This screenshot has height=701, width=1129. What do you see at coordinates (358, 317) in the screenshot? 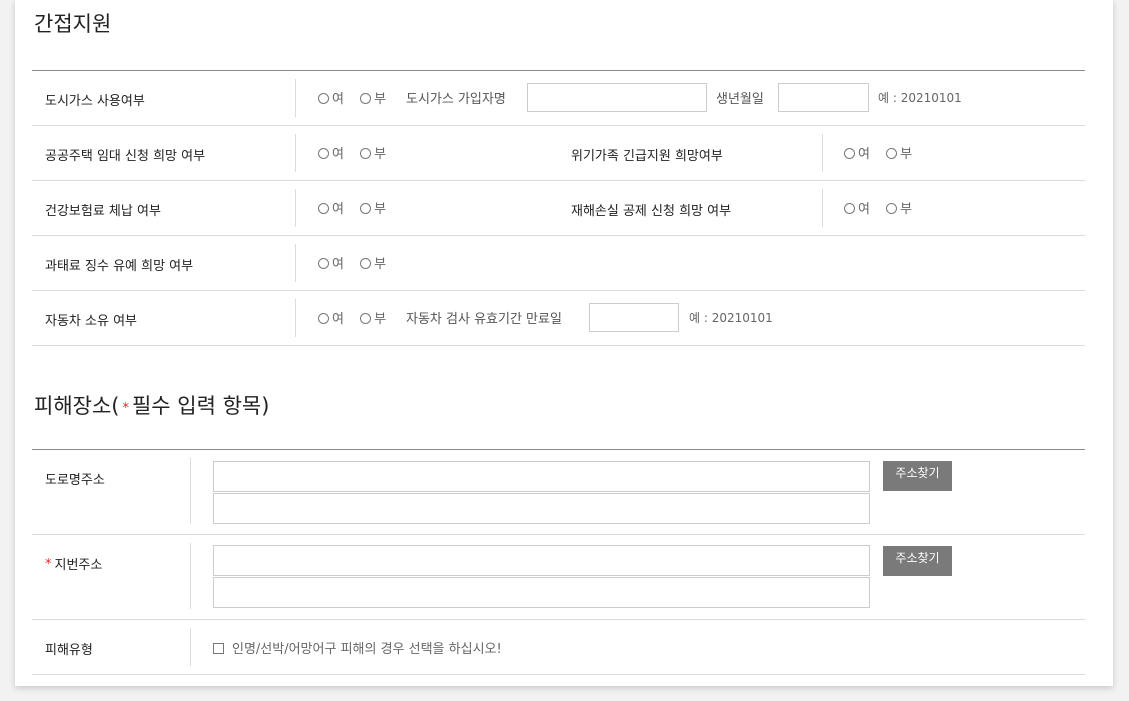
I see `car-ownership-options: 여 부` at bounding box center [358, 317].